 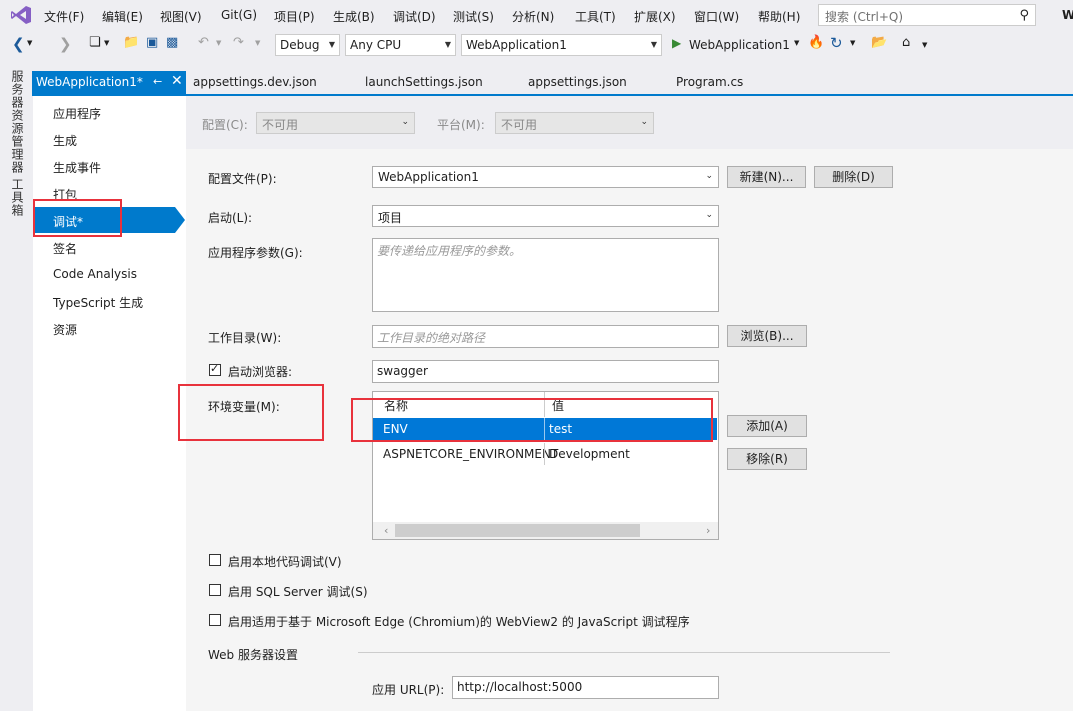 What do you see at coordinates (300, 45) in the screenshot?
I see `solution-config-value: Debug` at bounding box center [300, 45].